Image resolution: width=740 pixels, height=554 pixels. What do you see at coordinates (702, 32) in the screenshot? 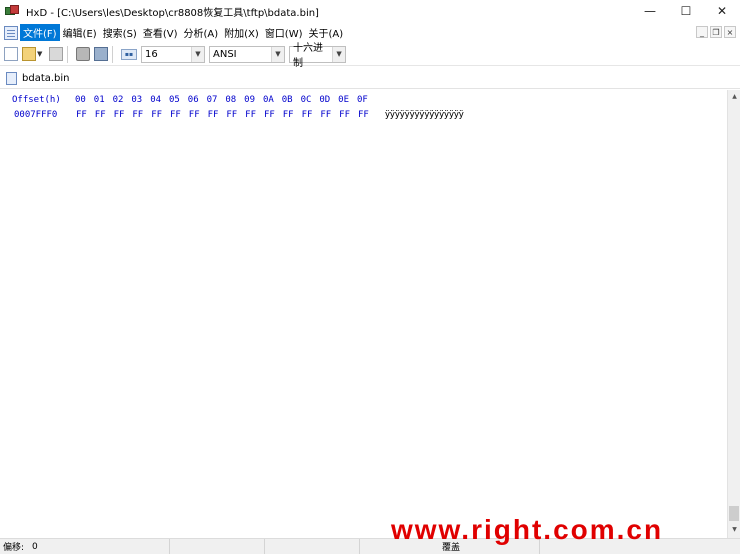
I see `mdi-minimize-button: _` at bounding box center [702, 32].